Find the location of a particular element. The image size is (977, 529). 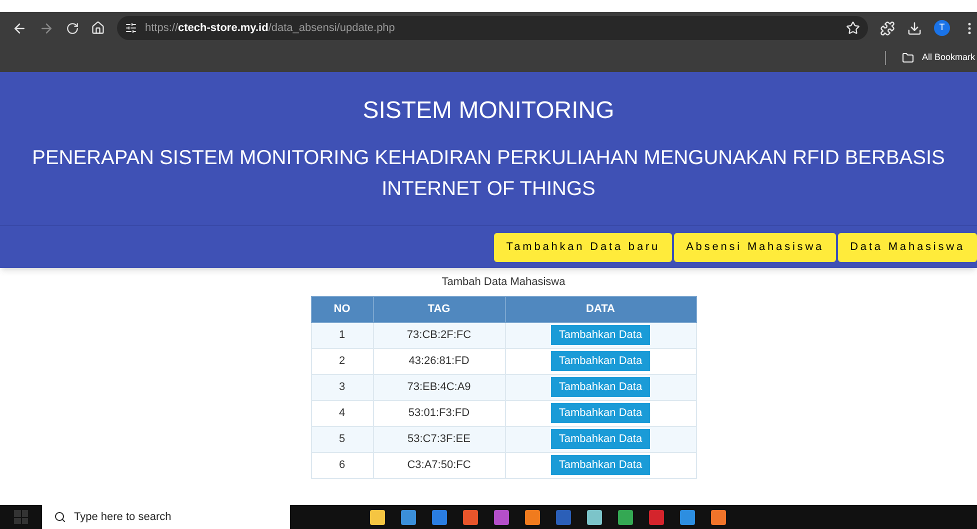

table-cell: 43:26:81:FD is located at coordinates (439, 361).